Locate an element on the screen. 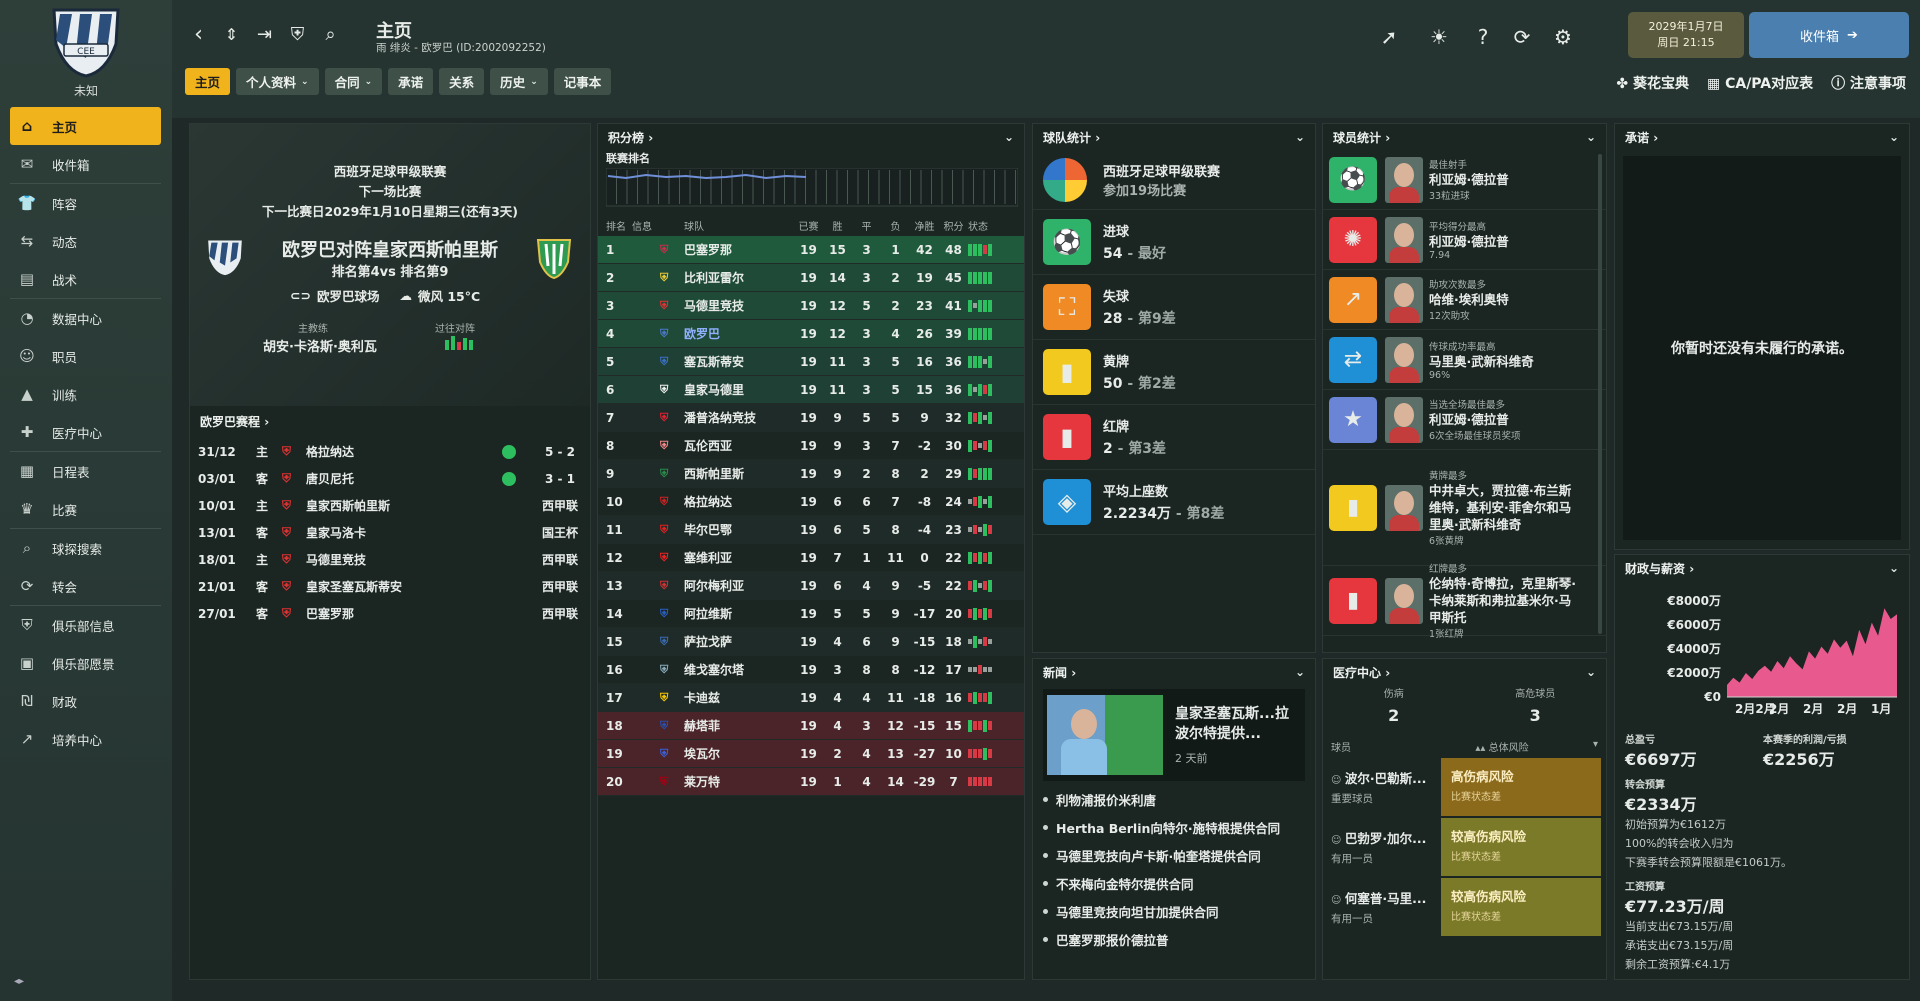  search-icon: ⌕ is located at coordinates (330, 34).